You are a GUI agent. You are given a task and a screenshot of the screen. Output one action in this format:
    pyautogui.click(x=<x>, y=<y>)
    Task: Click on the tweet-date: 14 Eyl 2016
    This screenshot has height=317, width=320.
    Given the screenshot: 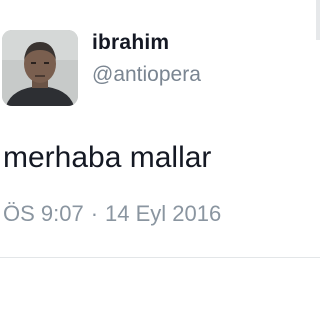 What is the action you would take?
    pyautogui.click(x=163, y=213)
    